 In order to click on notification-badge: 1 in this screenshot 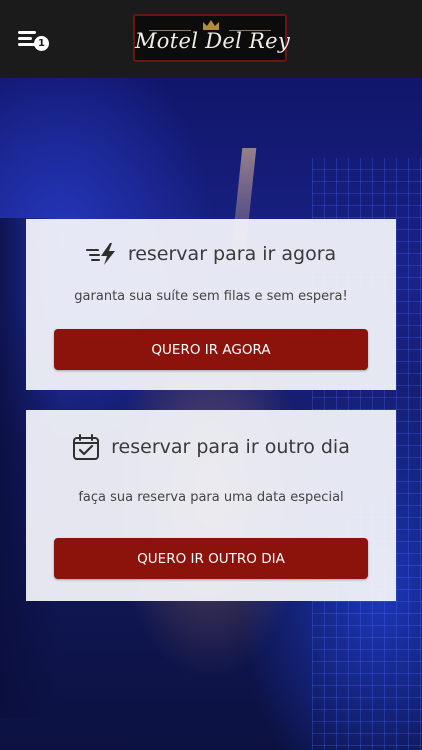, I will do `click(41, 43)`.